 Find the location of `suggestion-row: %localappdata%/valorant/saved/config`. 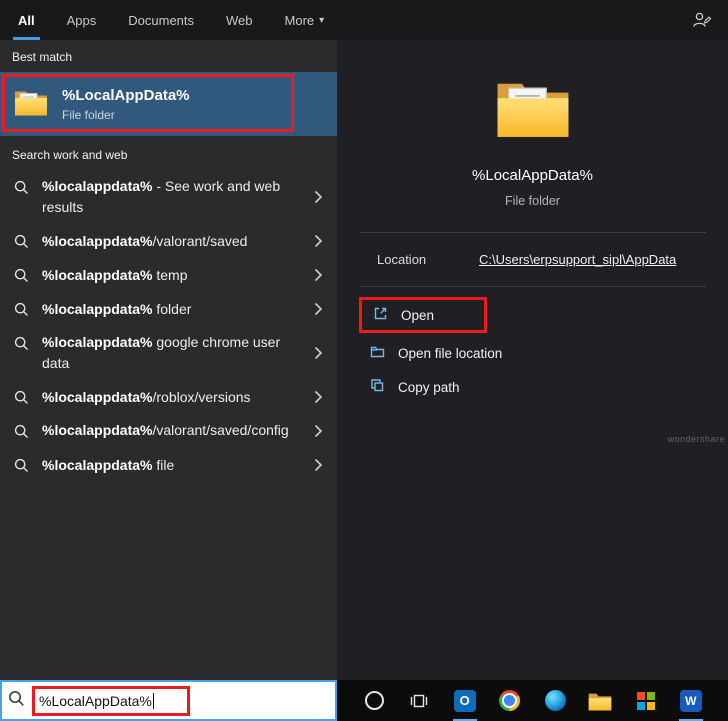

suggestion-row: %localappdata%/valorant/saved/config is located at coordinates (168, 431).